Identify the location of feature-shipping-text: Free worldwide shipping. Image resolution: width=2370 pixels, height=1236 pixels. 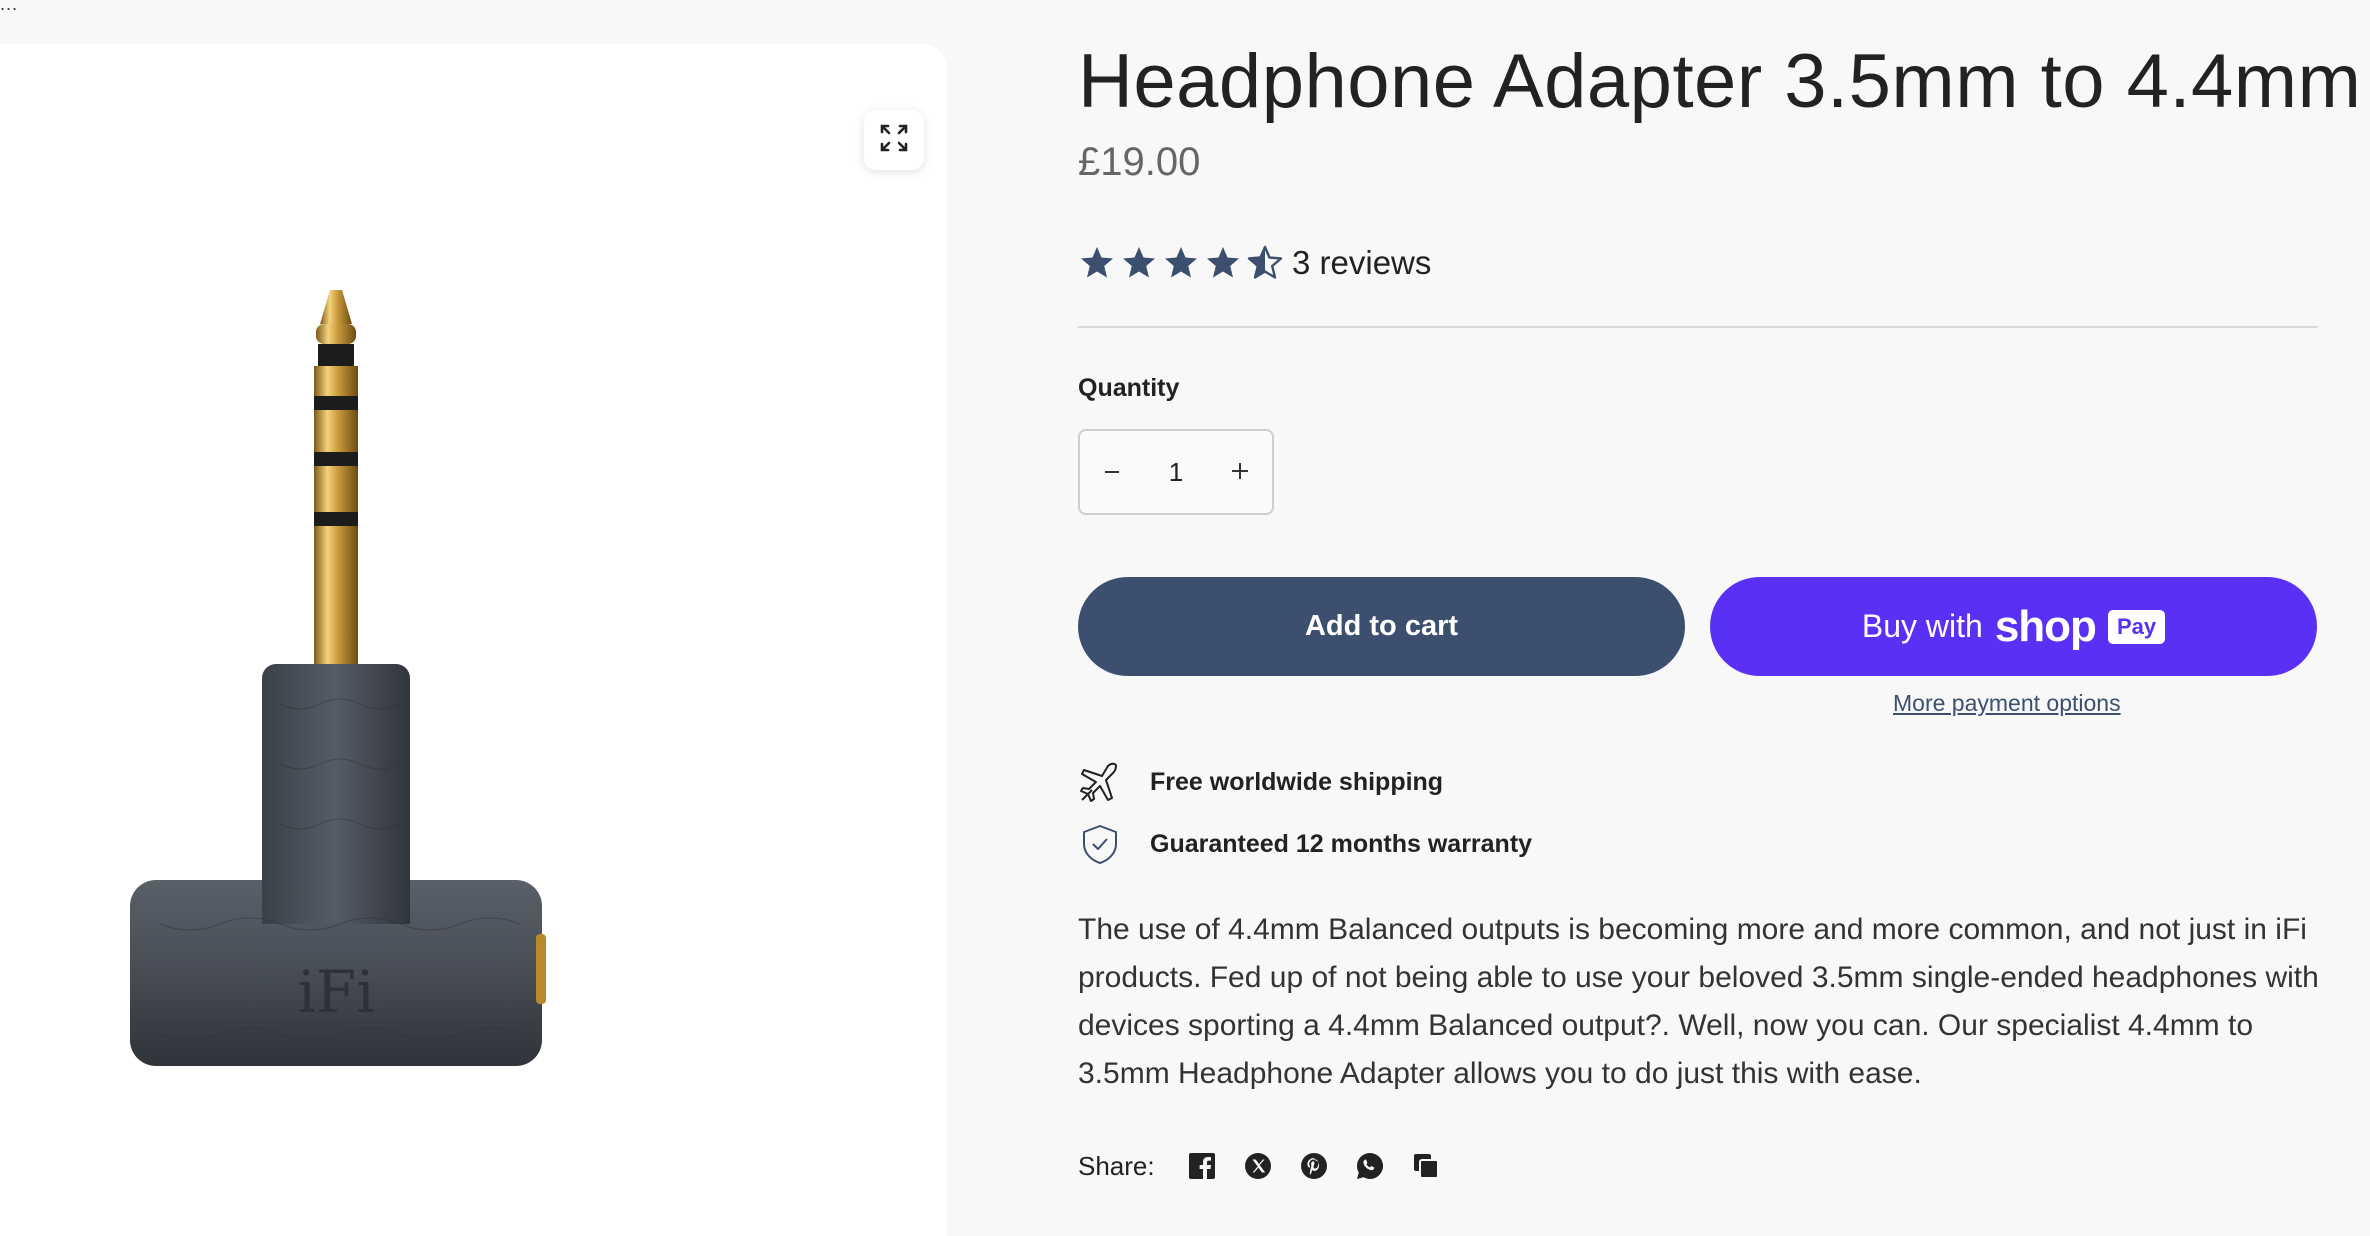
(1297, 781).